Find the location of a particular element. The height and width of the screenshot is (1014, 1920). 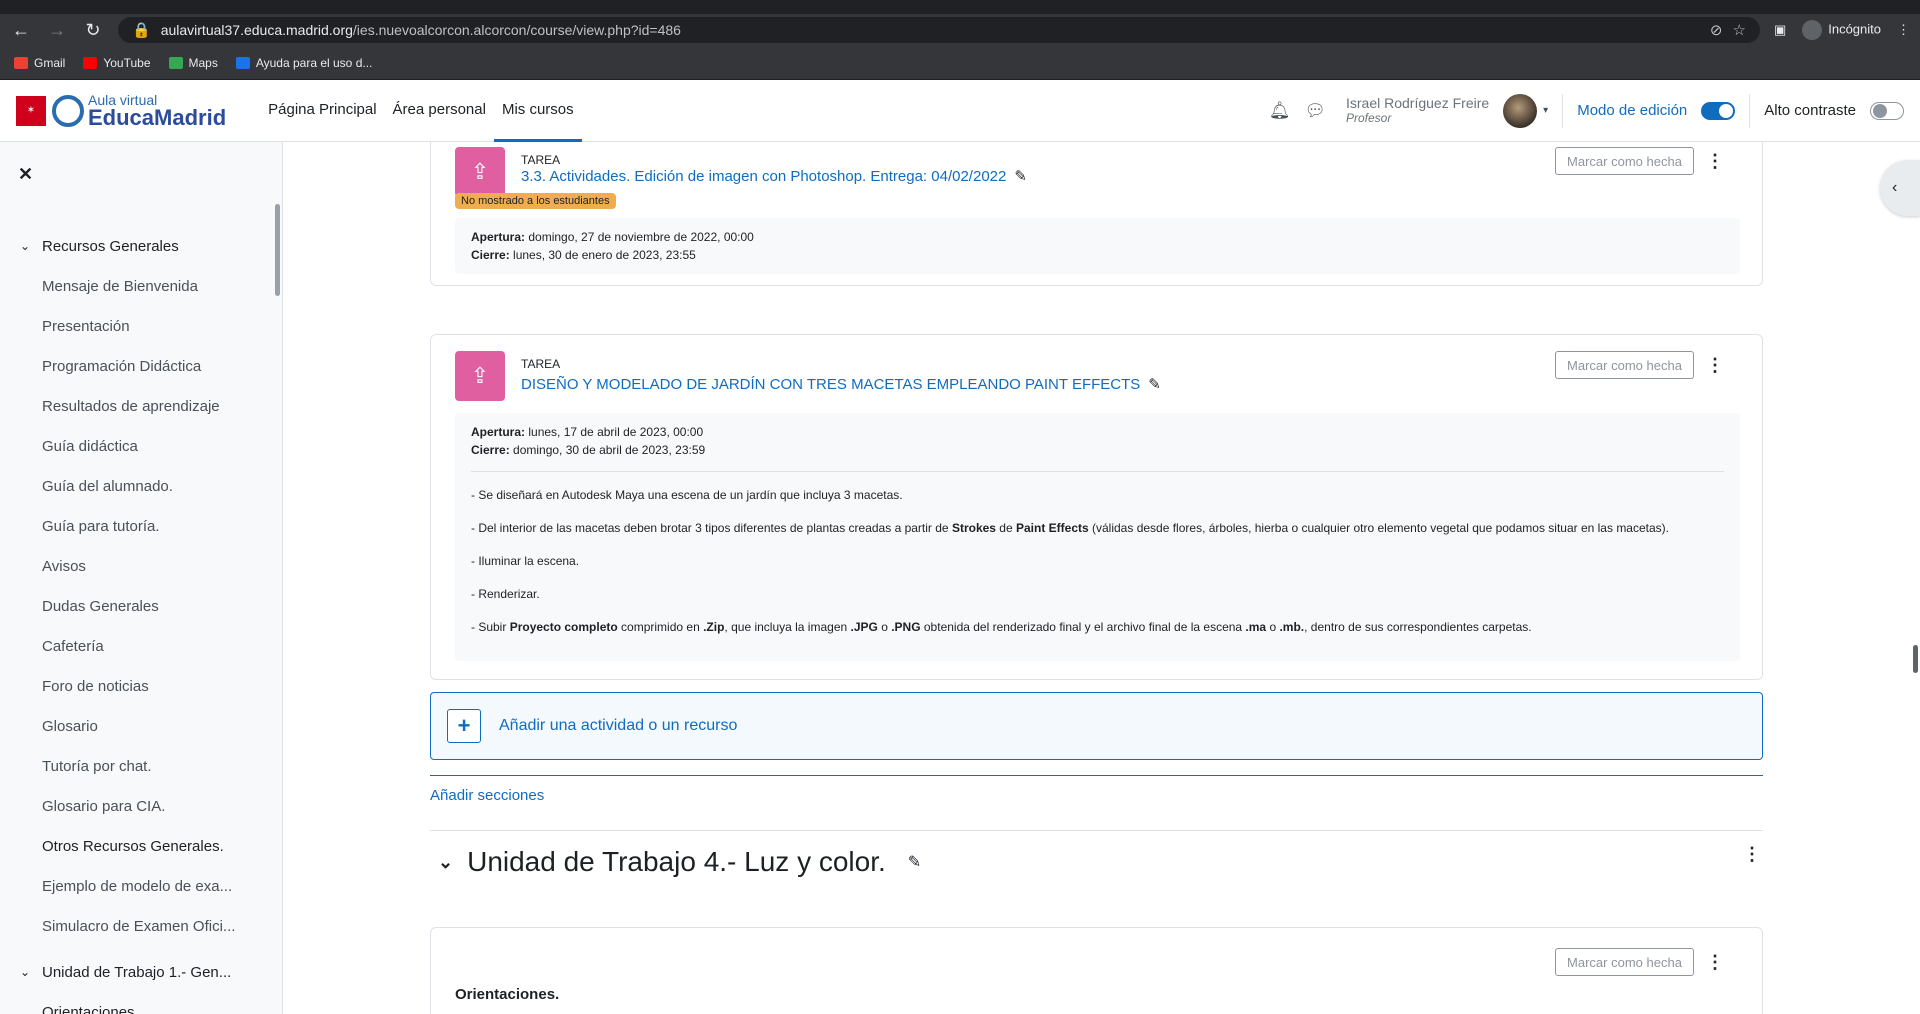

list-item: Glosario is located at coordinates (140, 726).